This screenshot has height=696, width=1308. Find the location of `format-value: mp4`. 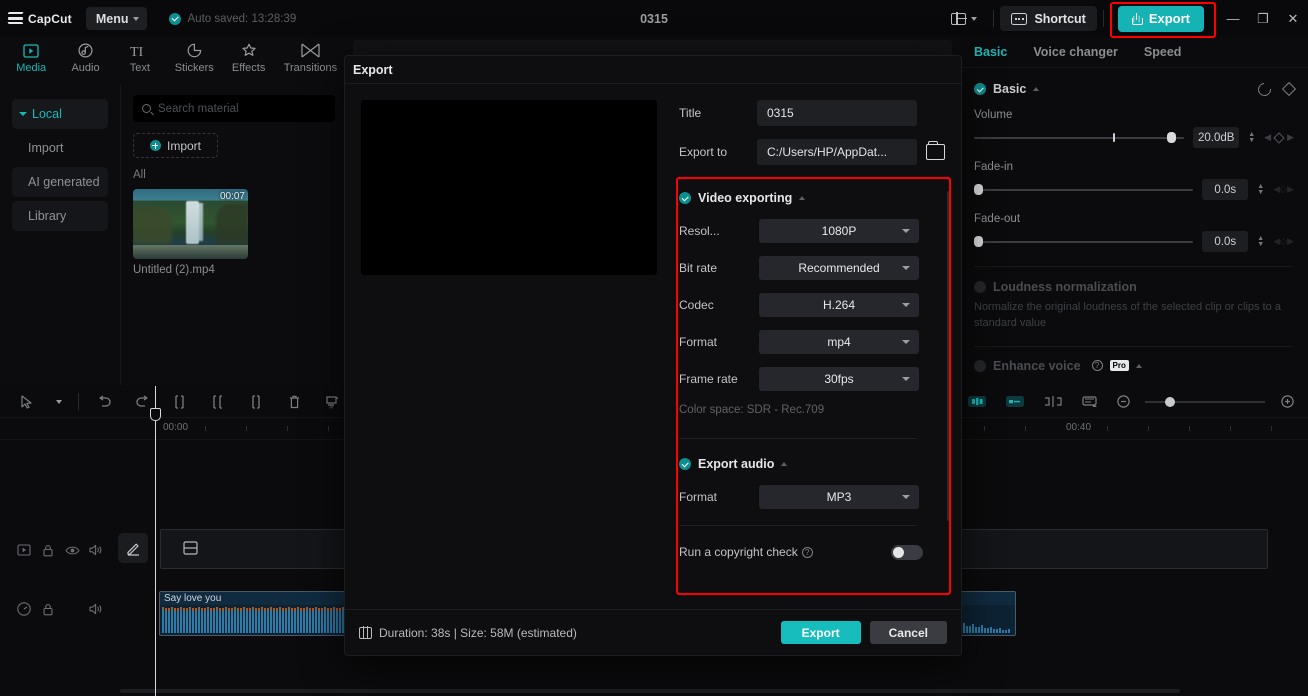

format-value: mp4 is located at coordinates (839, 342).